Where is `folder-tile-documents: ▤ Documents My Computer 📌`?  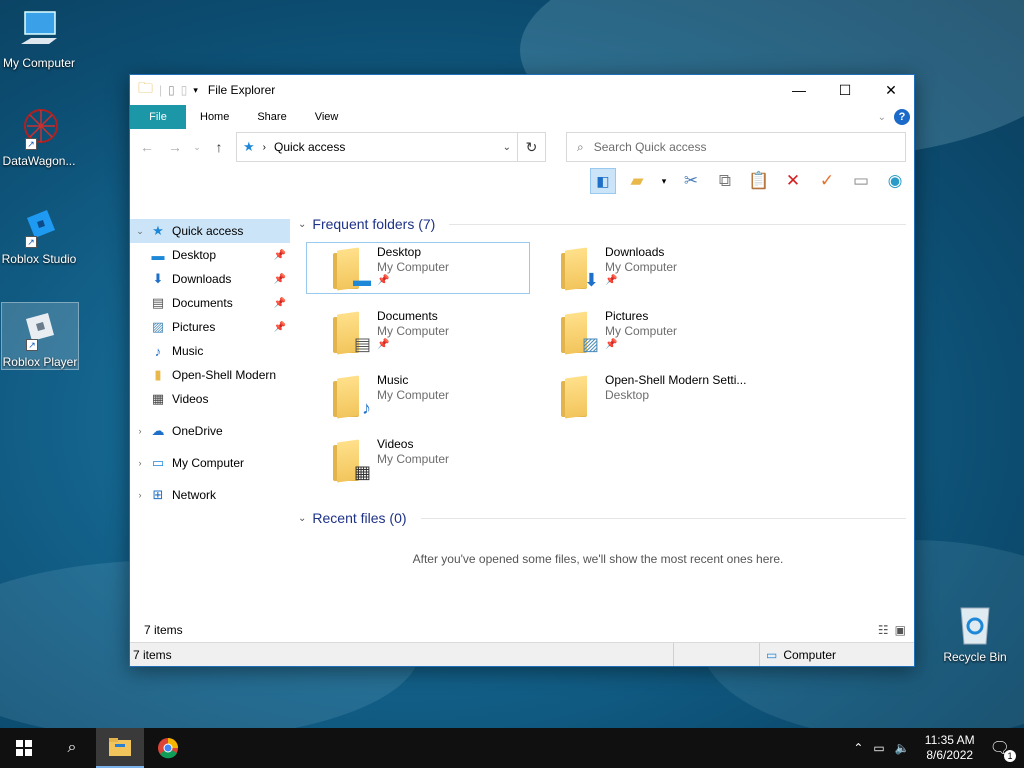
folder-tile-documents: ▤ Documents My Computer 📌 is located at coordinates (418, 332).